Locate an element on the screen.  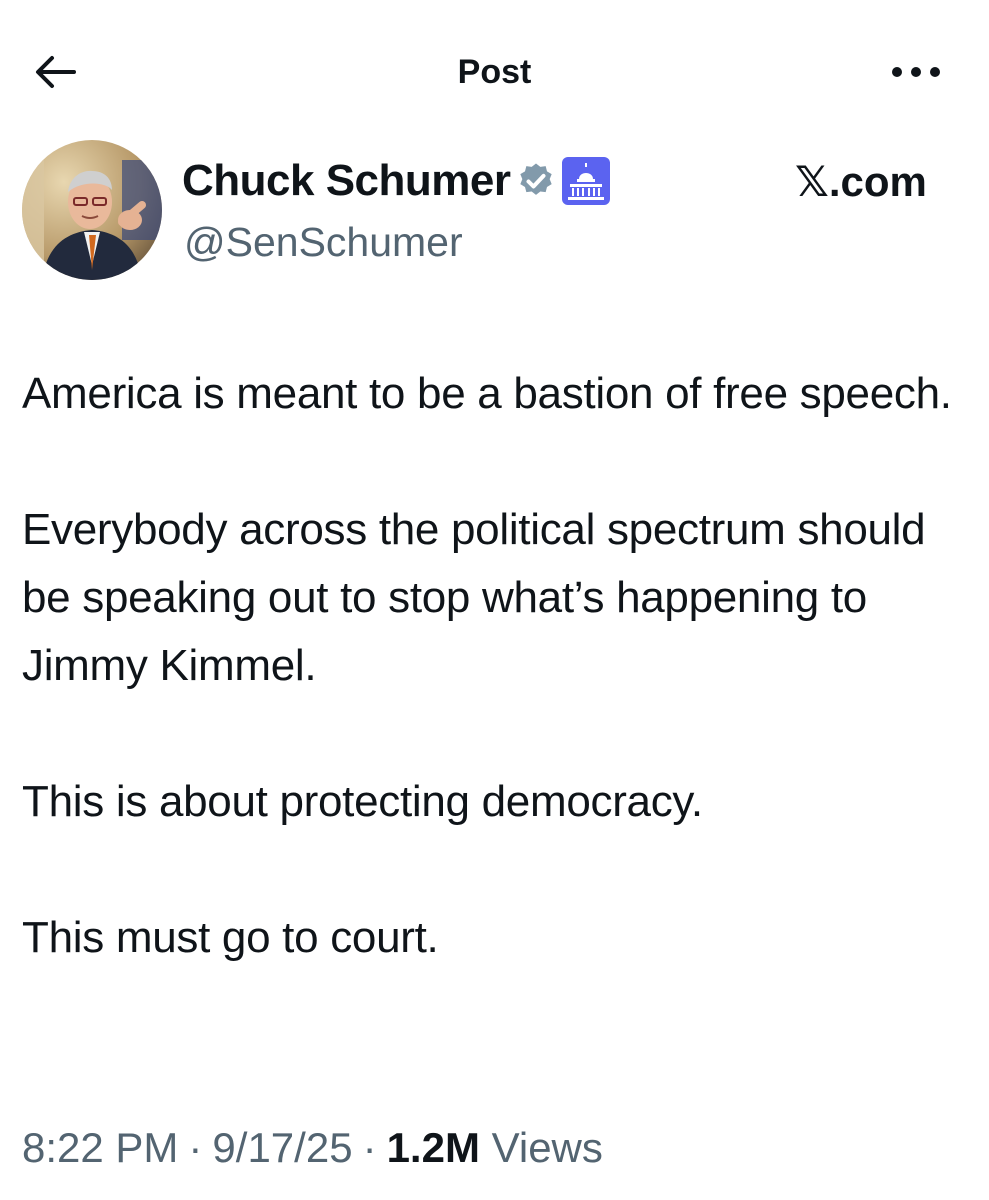
post-time: 8:22 PM is located at coordinates (100, 1147).